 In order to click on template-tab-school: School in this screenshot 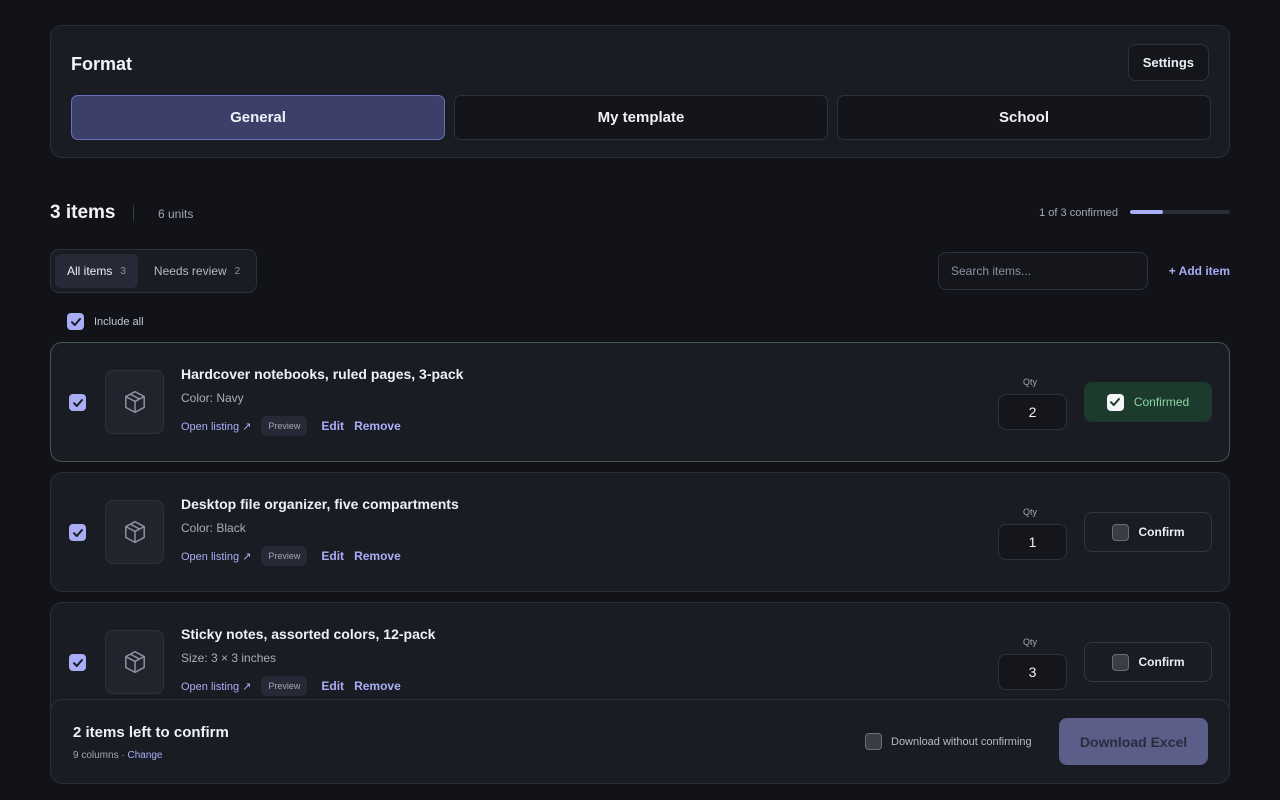, I will do `click(1024, 117)`.